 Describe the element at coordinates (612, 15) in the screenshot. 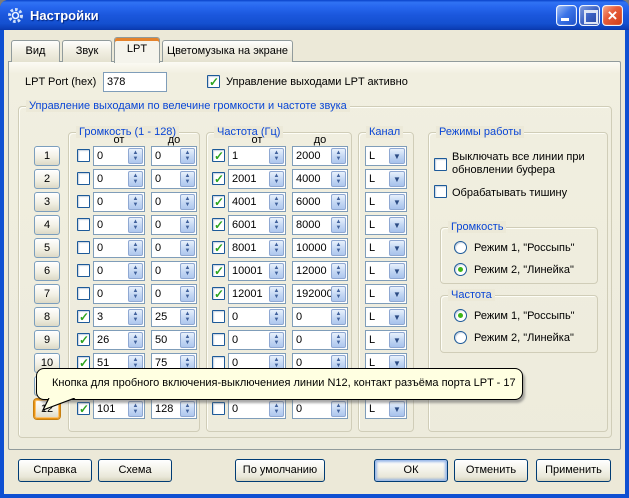

I see `close-button` at that location.